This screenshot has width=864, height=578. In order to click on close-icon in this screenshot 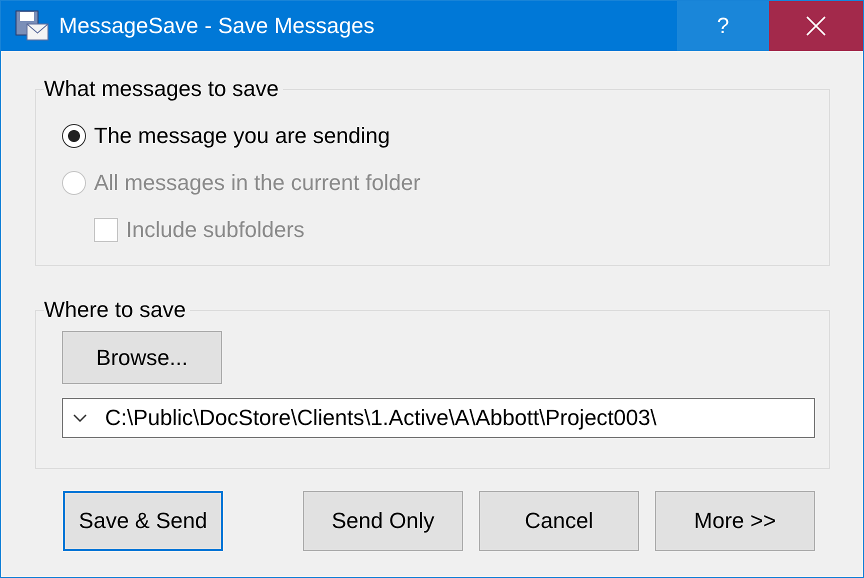, I will do `click(816, 26)`.